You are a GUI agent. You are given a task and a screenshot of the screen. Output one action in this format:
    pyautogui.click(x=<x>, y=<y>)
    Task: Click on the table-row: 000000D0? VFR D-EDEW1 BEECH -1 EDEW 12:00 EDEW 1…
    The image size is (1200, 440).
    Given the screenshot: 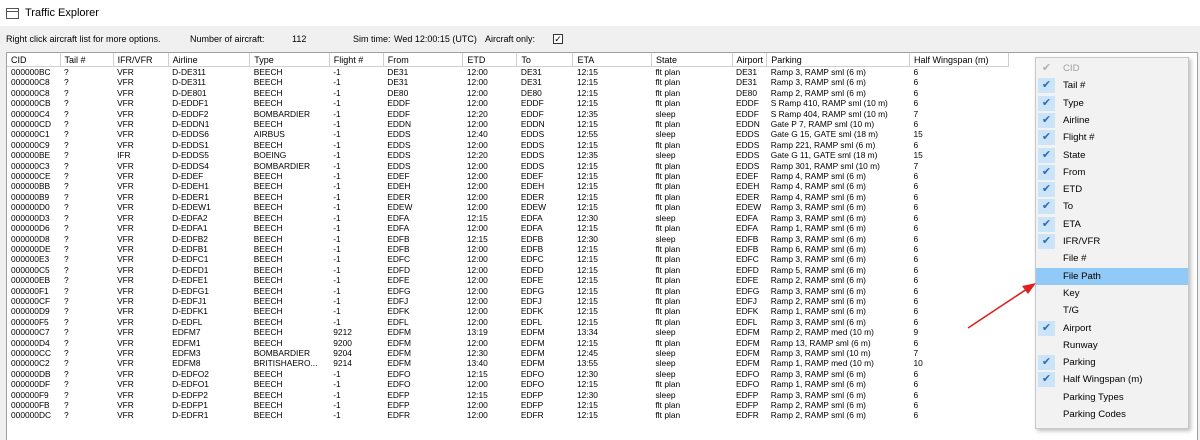 What is the action you would take?
    pyautogui.click(x=508, y=207)
    